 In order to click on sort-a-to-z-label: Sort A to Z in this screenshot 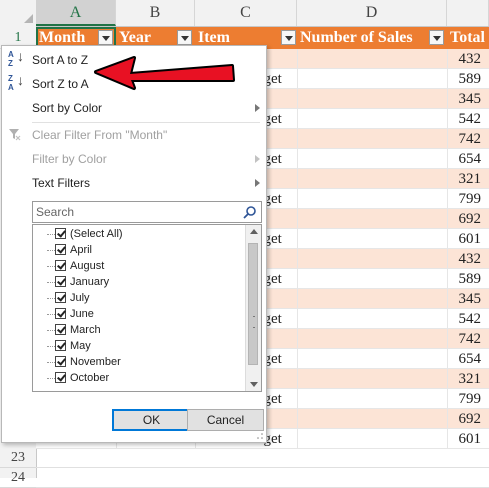, I will do `click(60, 60)`.